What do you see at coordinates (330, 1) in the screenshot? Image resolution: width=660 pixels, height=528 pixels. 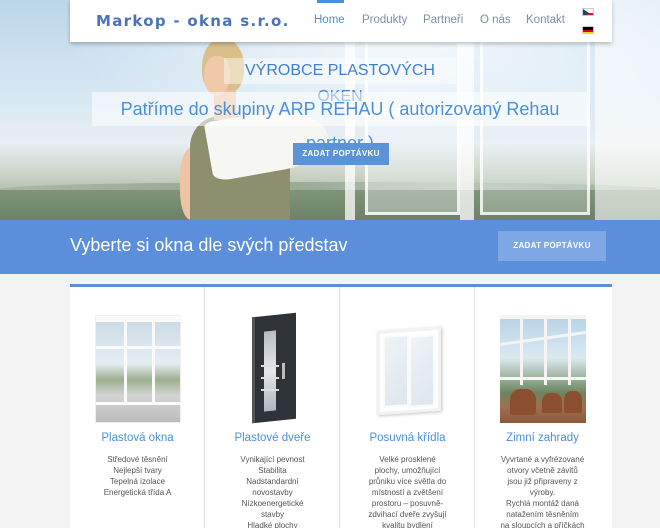 I see `nav-active-indicator` at bounding box center [330, 1].